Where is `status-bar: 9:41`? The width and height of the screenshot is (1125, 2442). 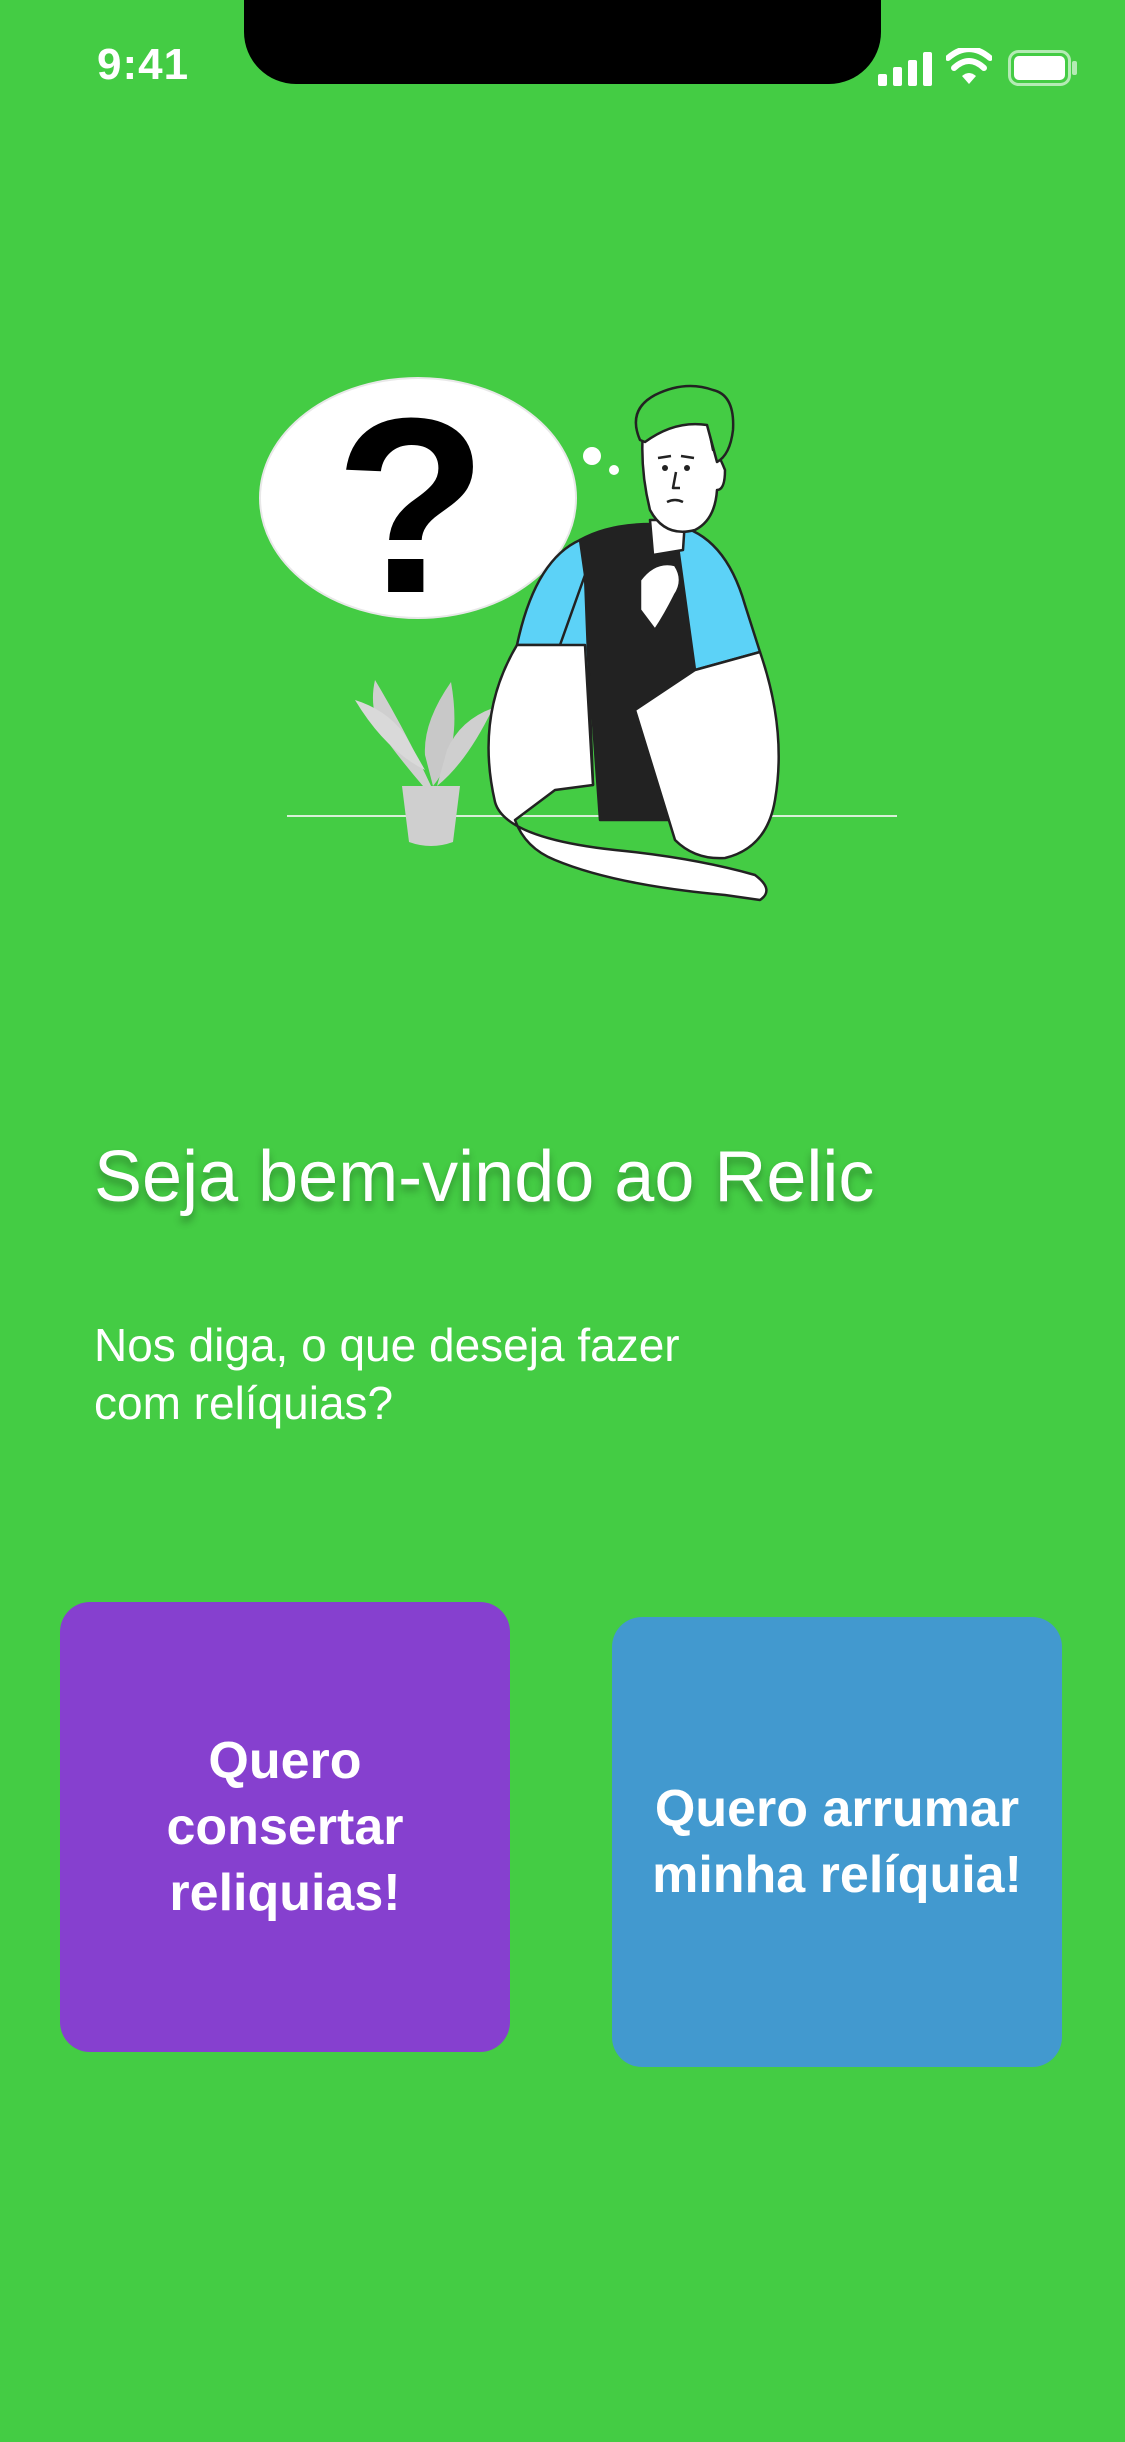 status-bar: 9:41 is located at coordinates (562, 70).